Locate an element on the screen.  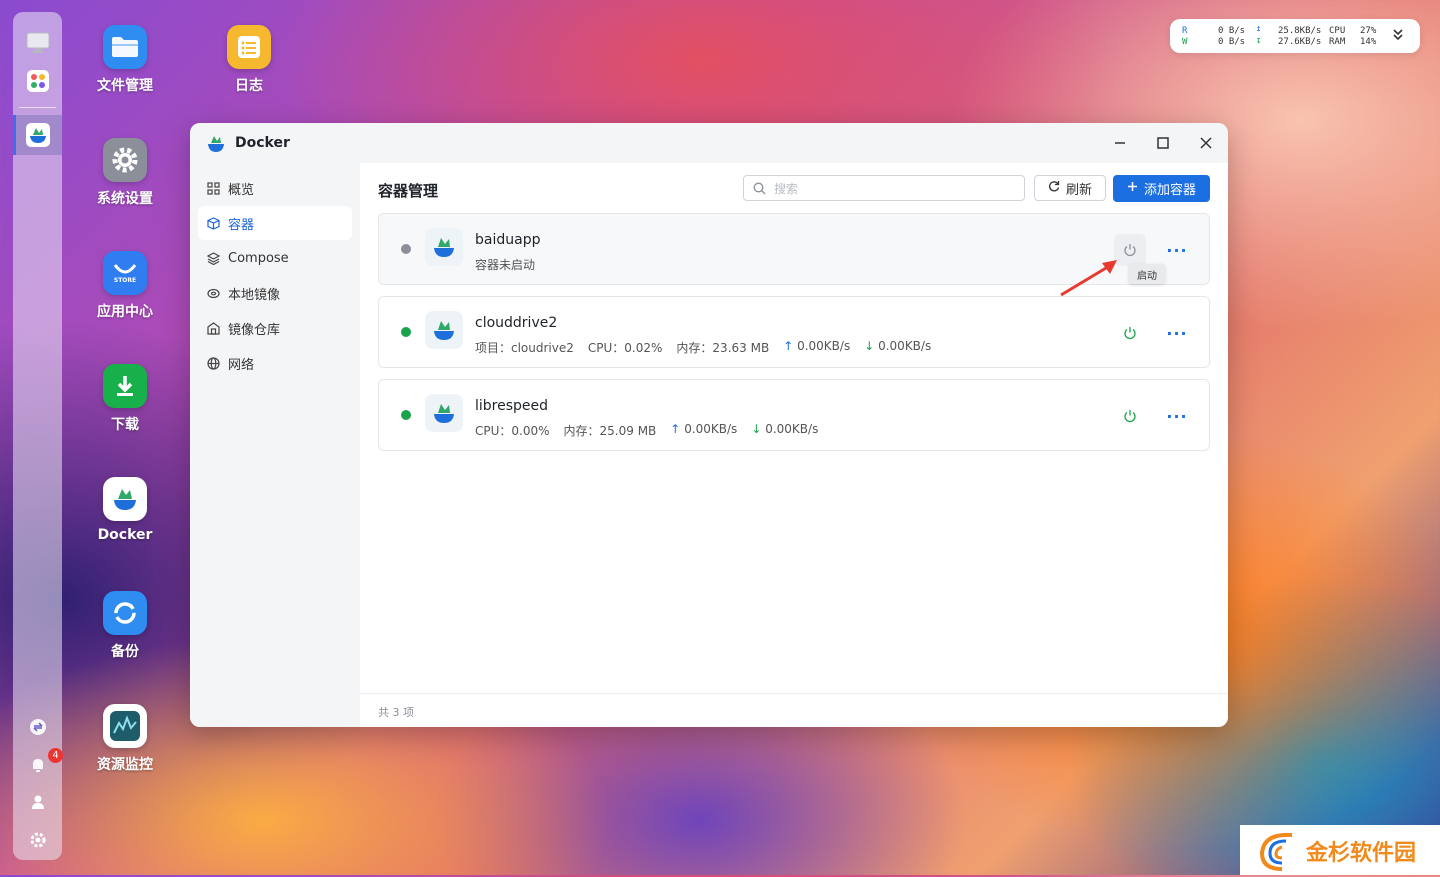
sidebar-item-network: 网络 is located at coordinates (275, 363).